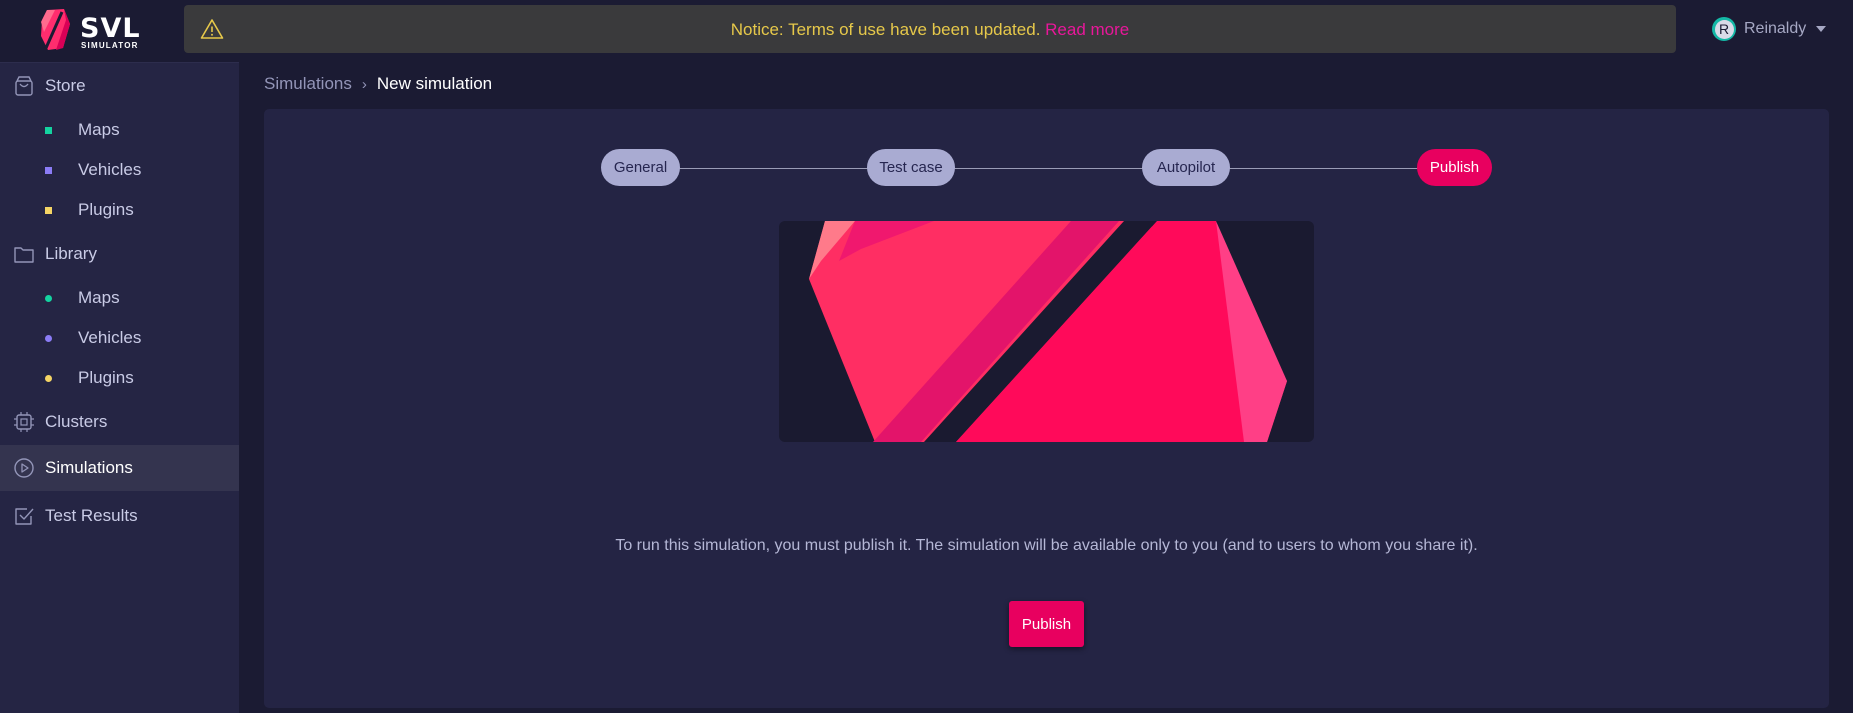  What do you see at coordinates (1775, 28) in the screenshot?
I see `user-name: Reinaldy` at bounding box center [1775, 28].